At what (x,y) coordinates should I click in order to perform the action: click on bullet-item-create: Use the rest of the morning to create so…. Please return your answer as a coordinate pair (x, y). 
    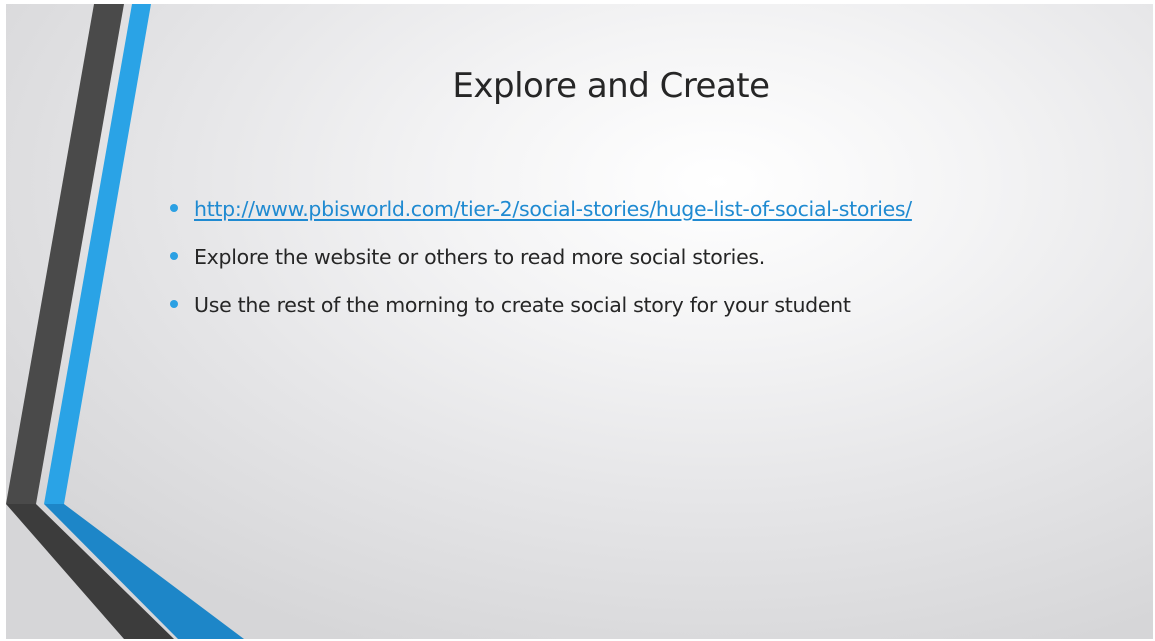
    Looking at the image, I should click on (646, 314).